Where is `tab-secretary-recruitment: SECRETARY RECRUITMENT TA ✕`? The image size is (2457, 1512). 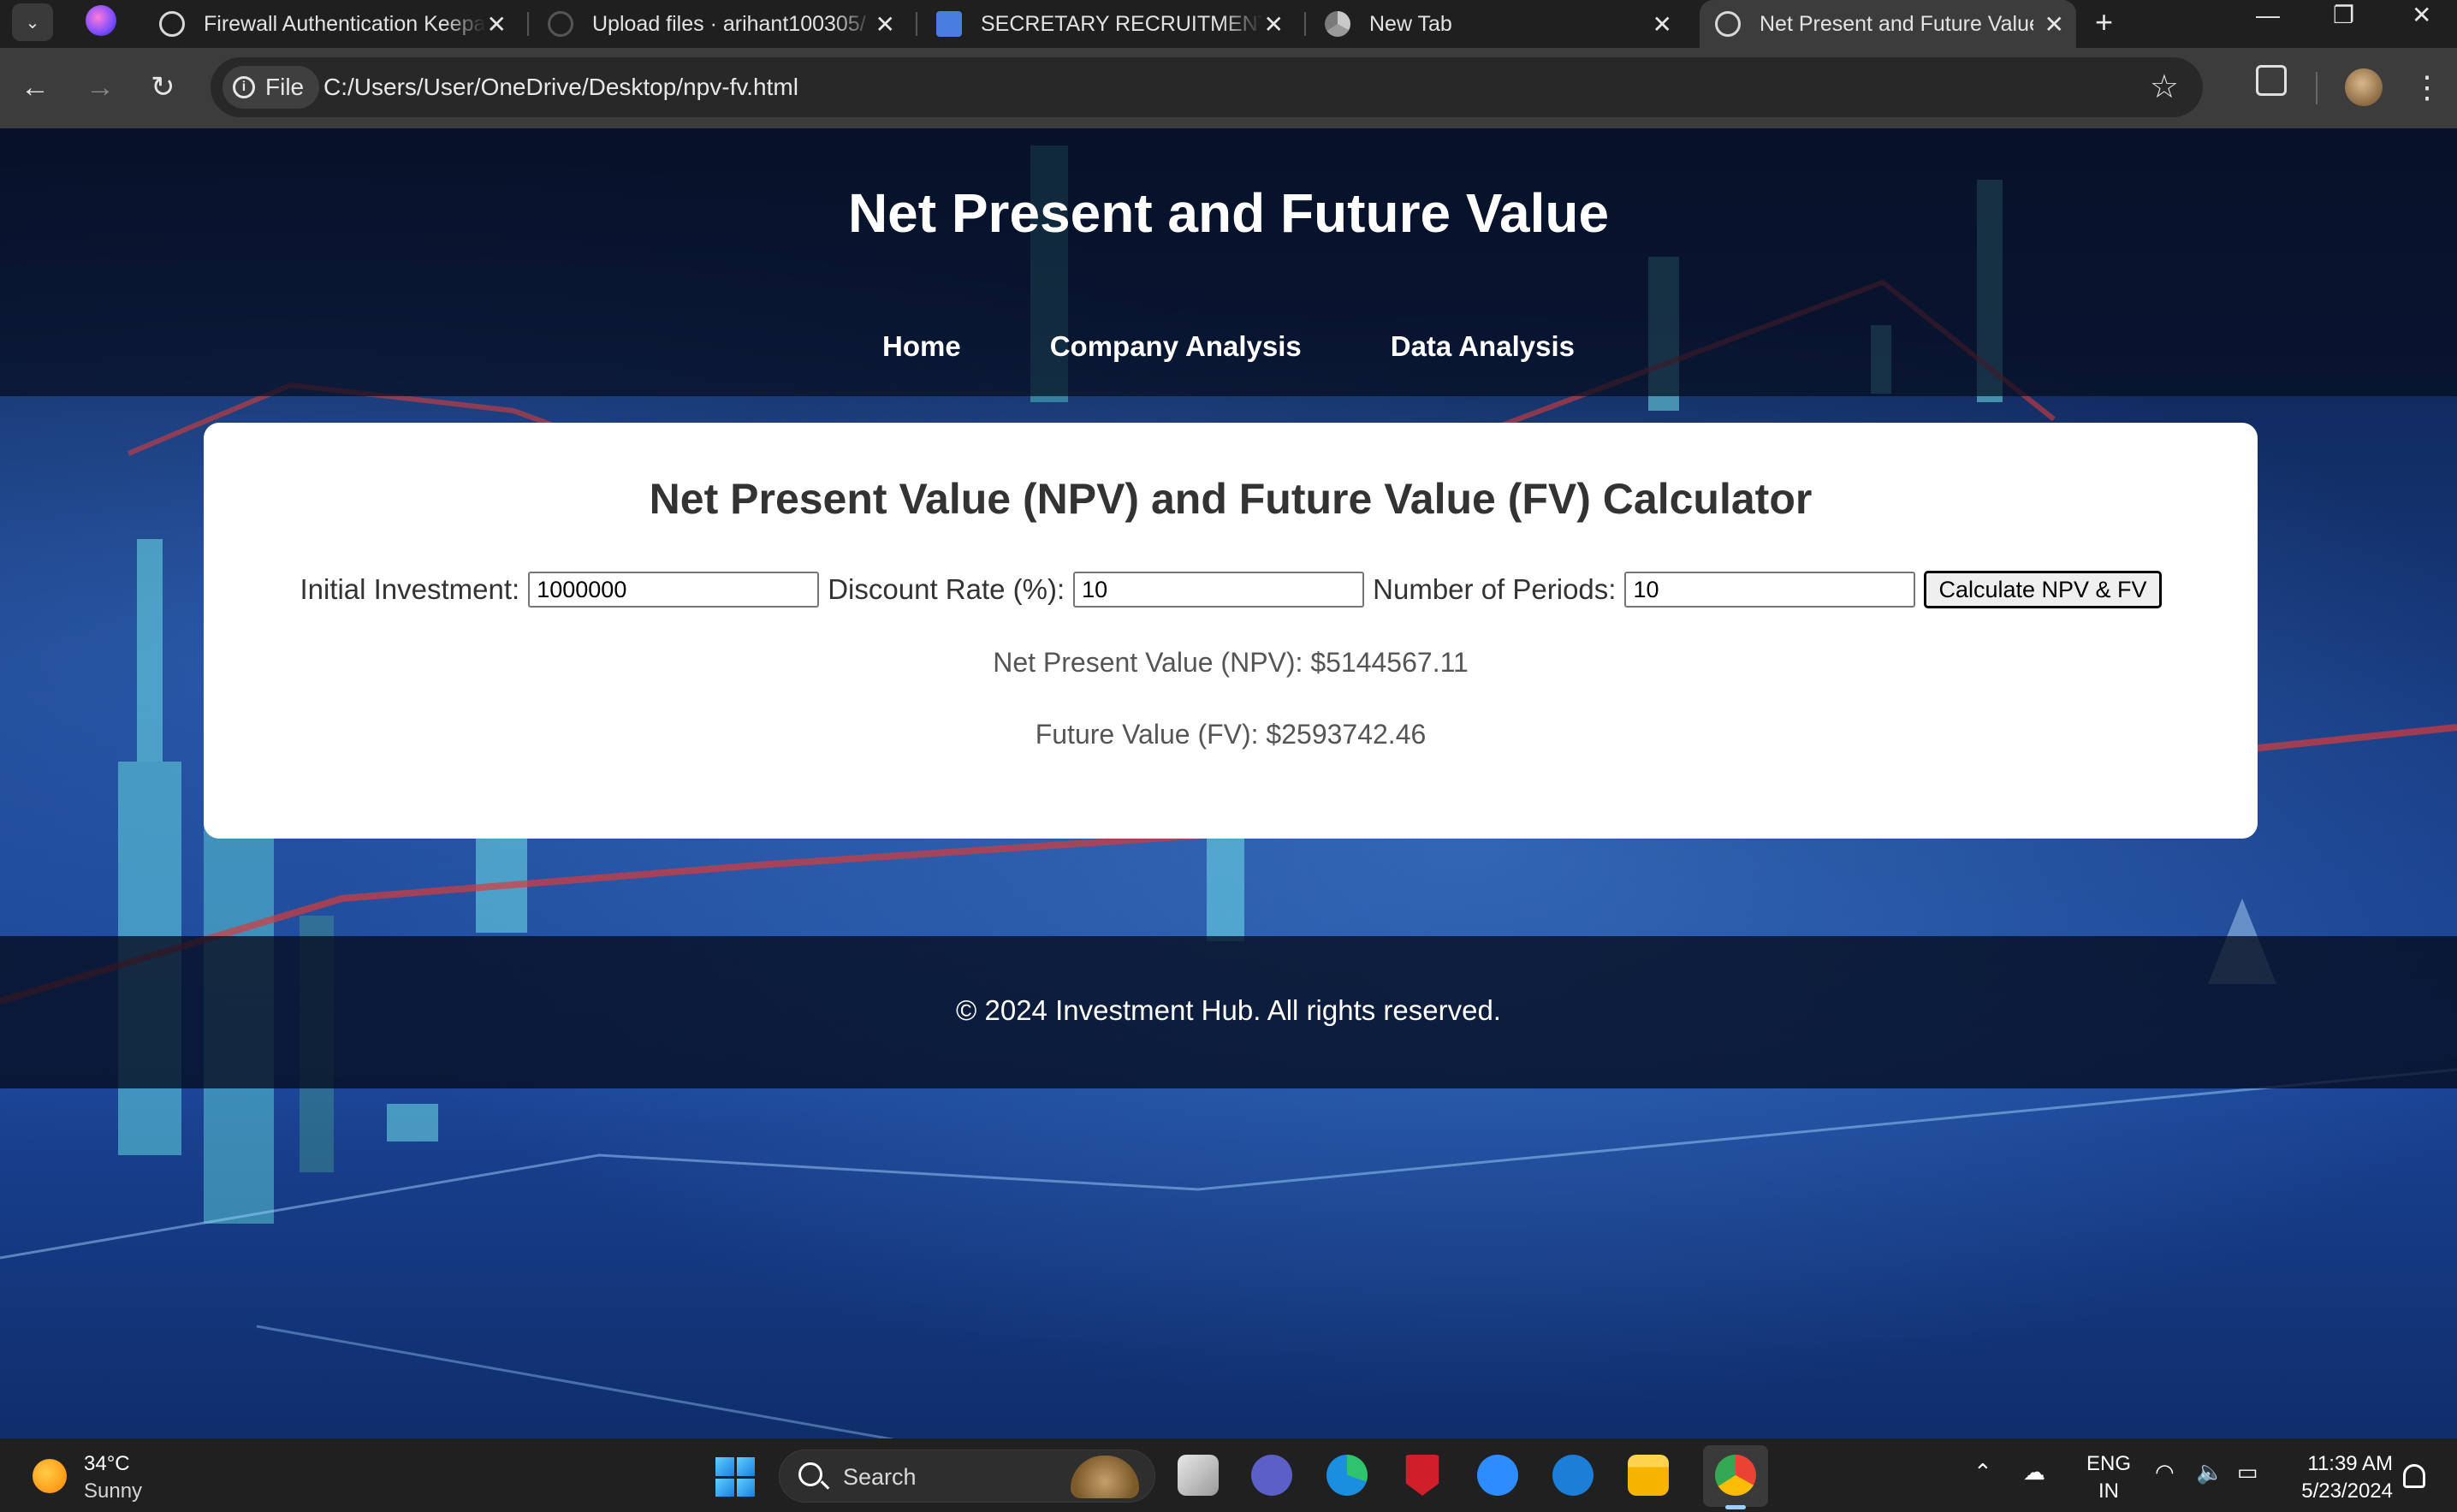
tab-secretary-recruitment: SECRETARY RECRUITMENT TA ✕ is located at coordinates (1116, 24).